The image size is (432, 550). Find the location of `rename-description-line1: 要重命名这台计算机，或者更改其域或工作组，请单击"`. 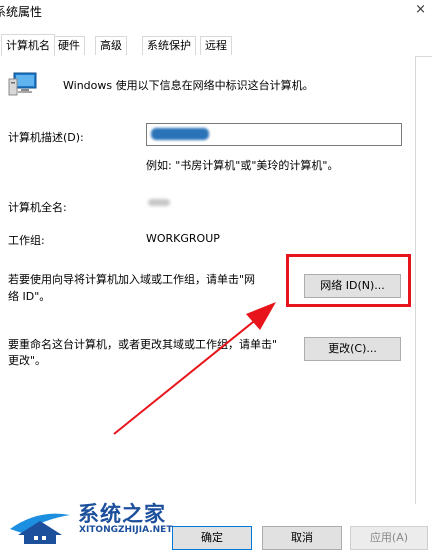

rename-description-line1: 要重命名这台计算机，或者更改其域或工作组，请单击" is located at coordinates (143, 344).